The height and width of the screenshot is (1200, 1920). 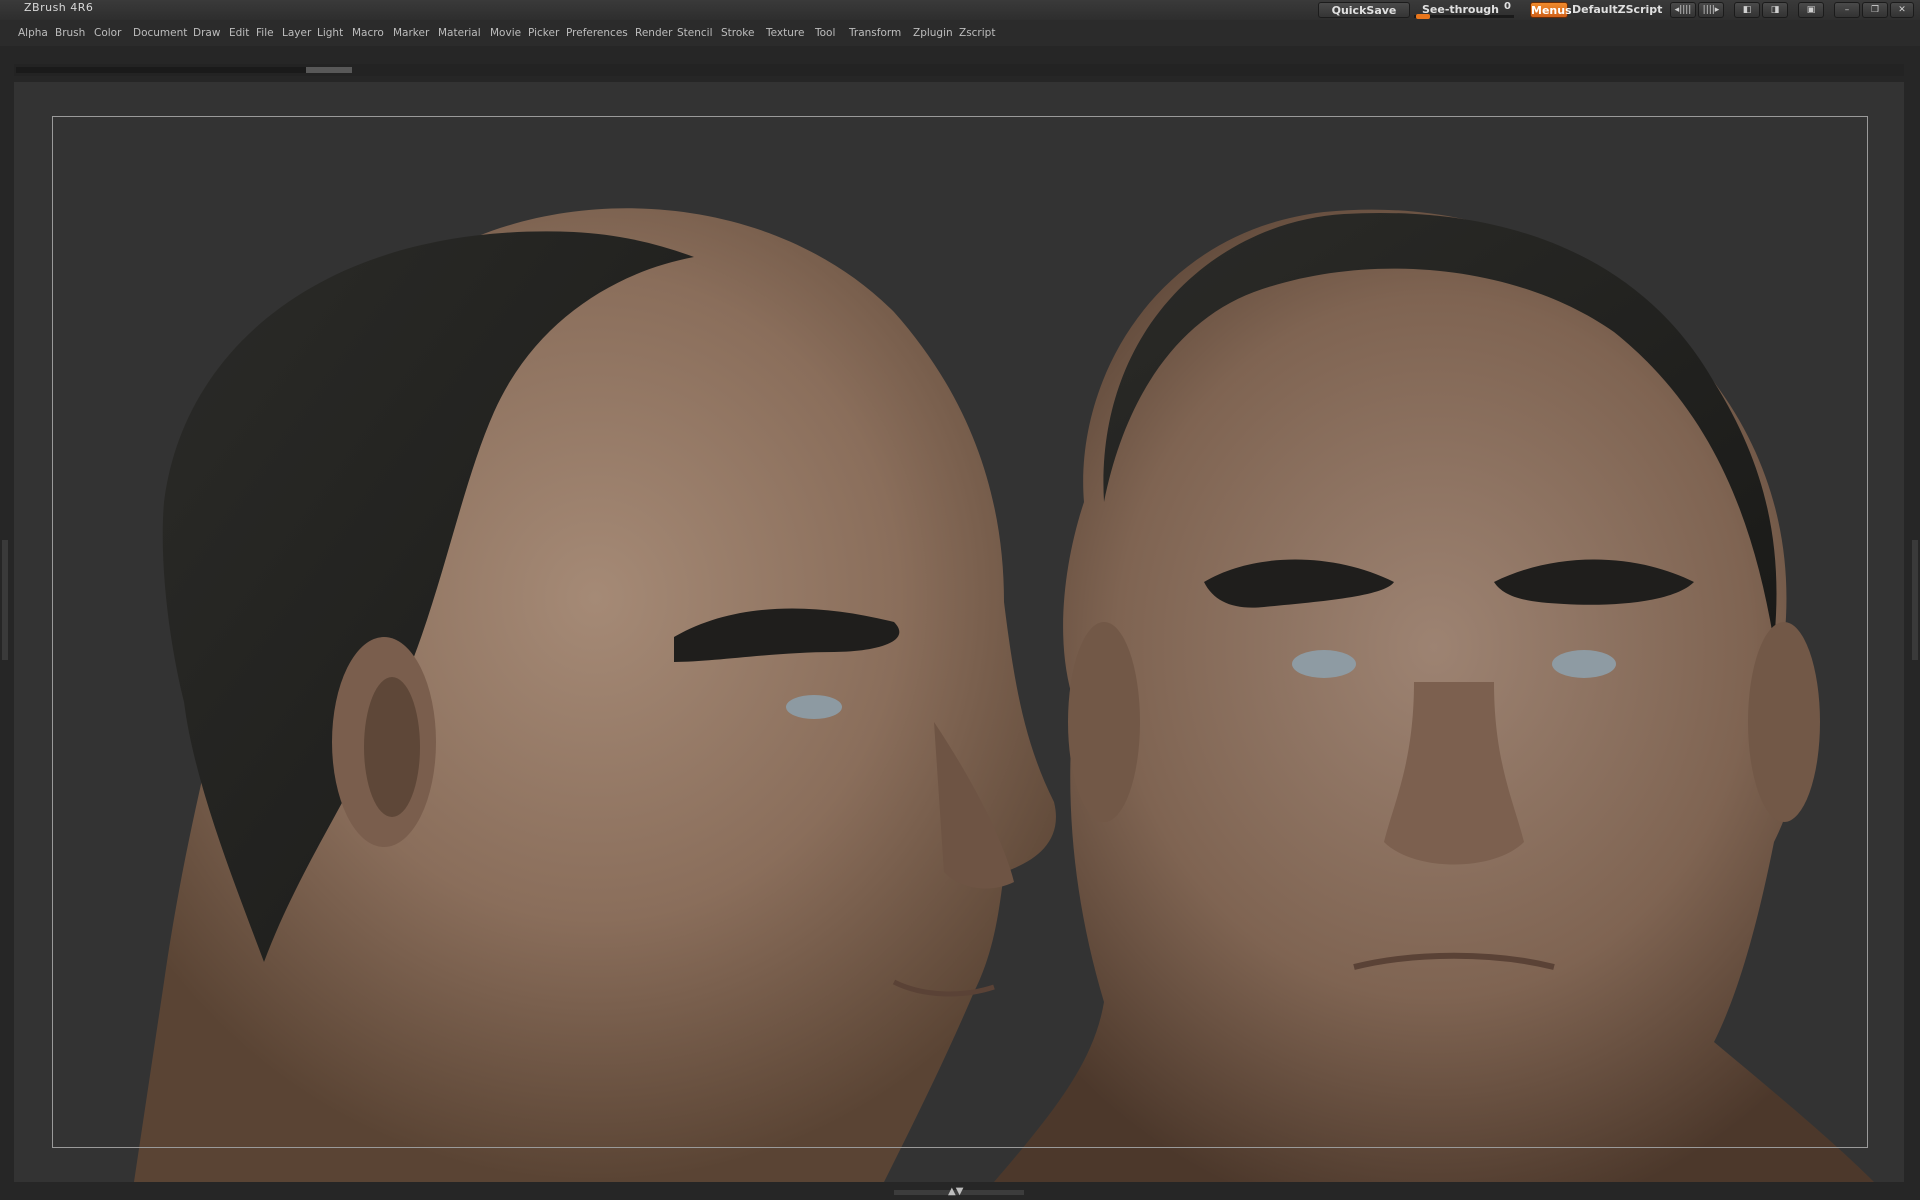 I want to click on menu-color: Color, so click(x=107, y=33).